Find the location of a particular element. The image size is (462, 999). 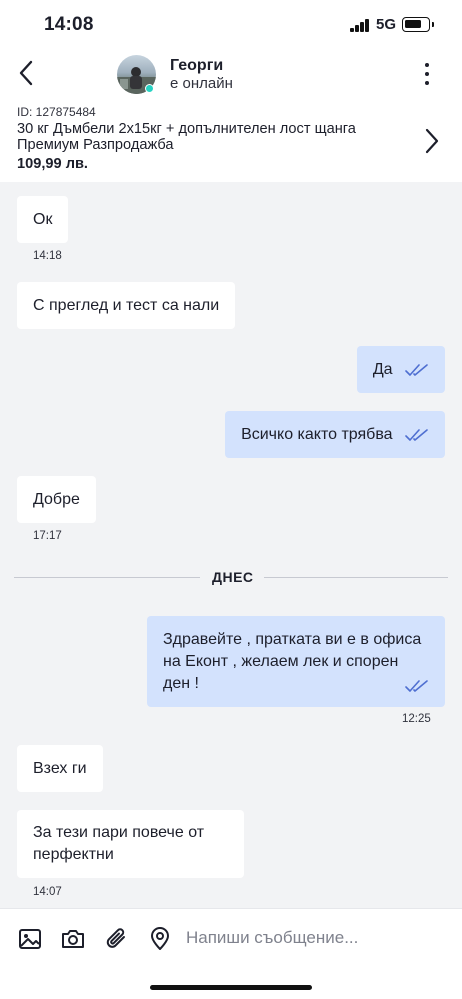

battery-icon is located at coordinates (418, 24).